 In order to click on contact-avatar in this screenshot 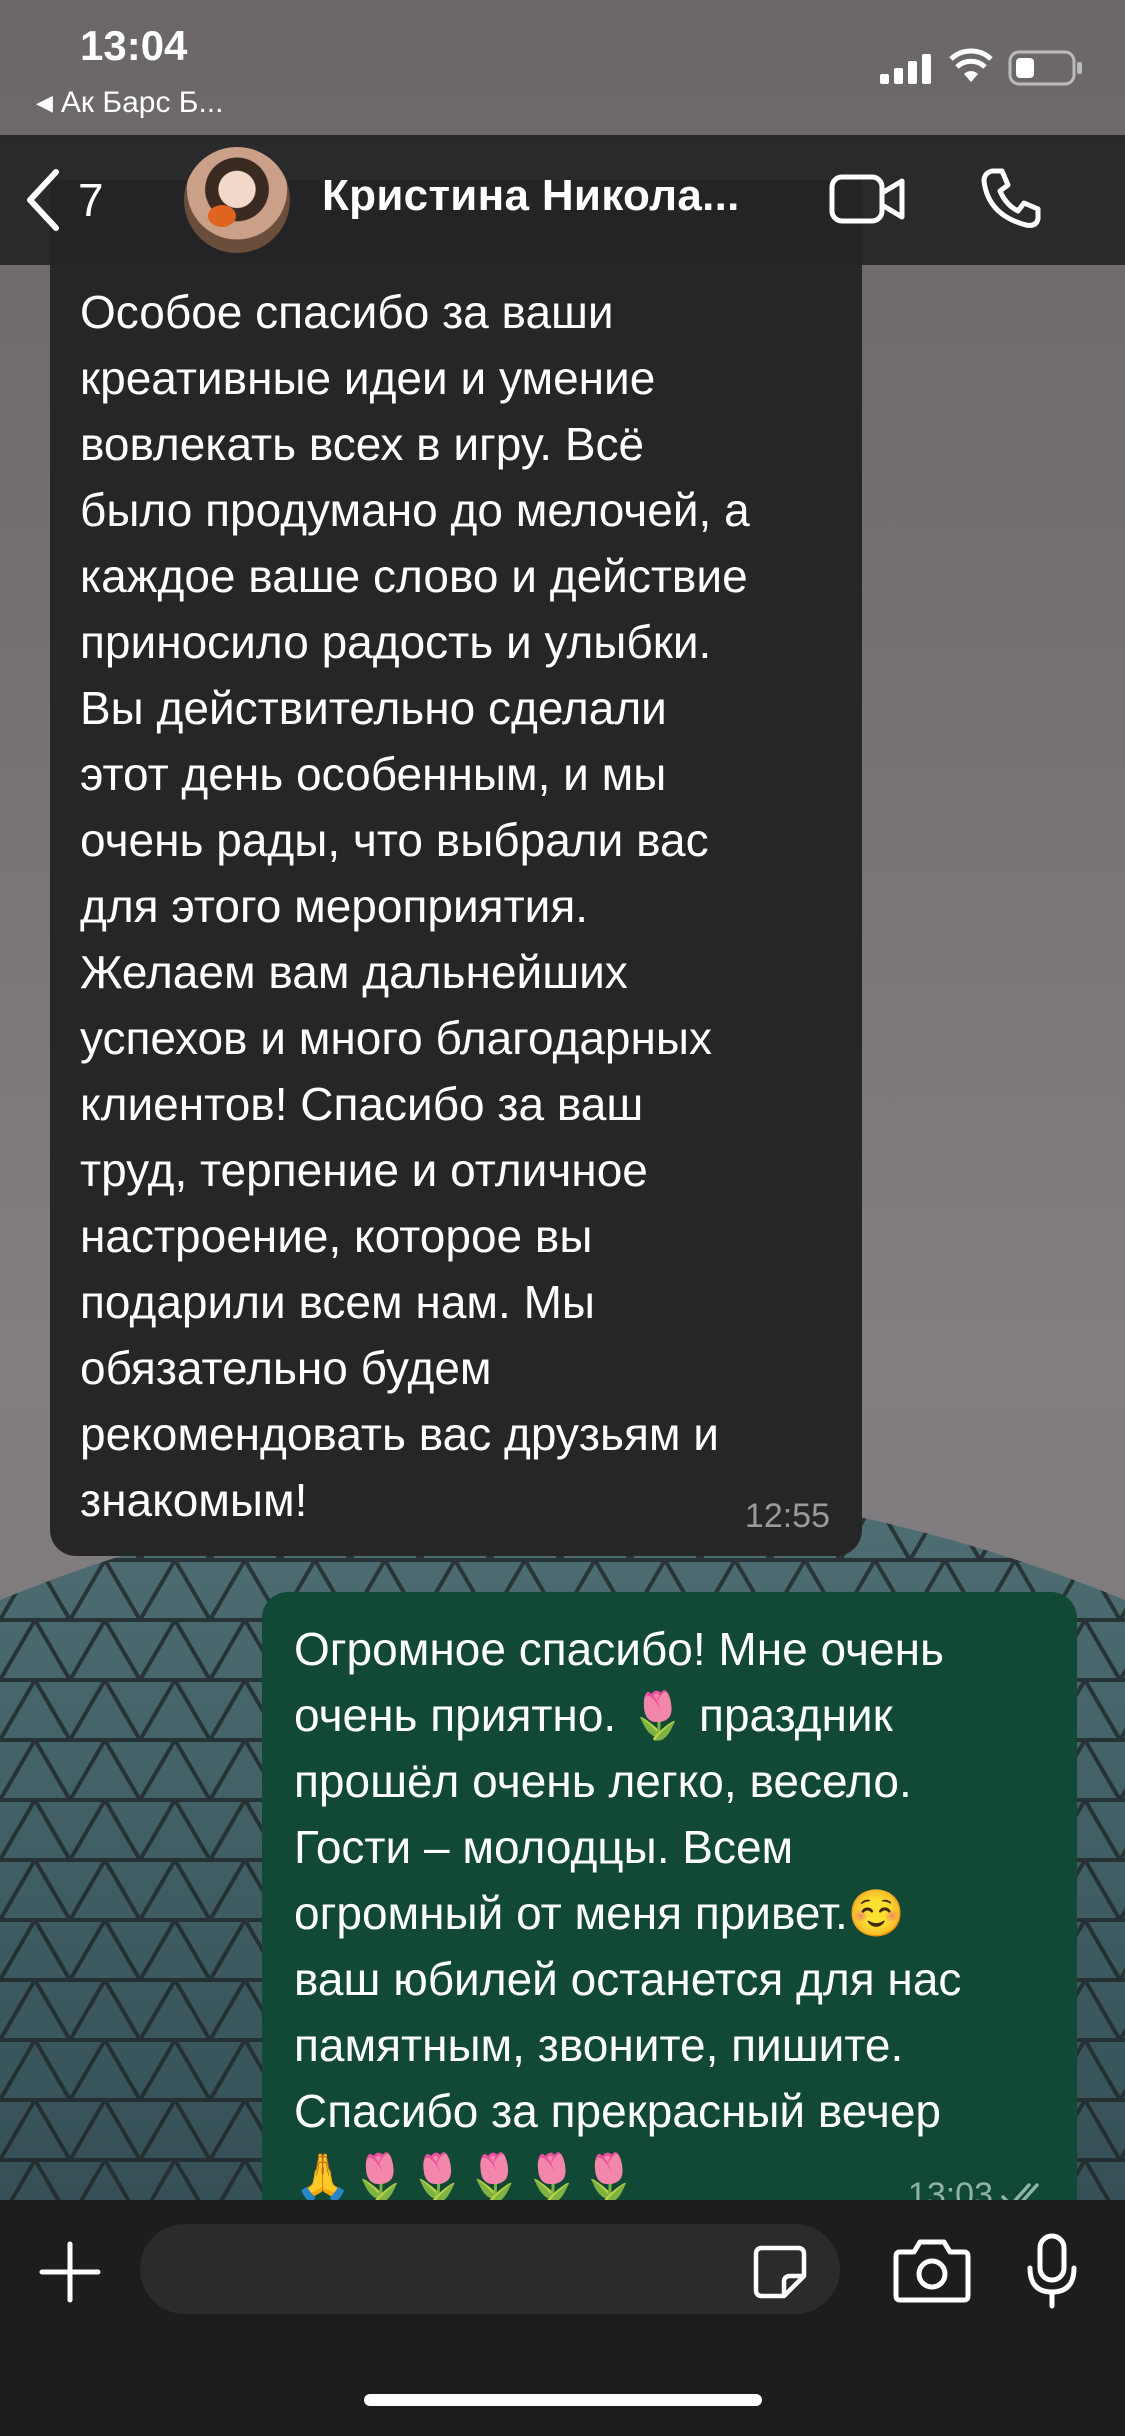, I will do `click(237, 200)`.